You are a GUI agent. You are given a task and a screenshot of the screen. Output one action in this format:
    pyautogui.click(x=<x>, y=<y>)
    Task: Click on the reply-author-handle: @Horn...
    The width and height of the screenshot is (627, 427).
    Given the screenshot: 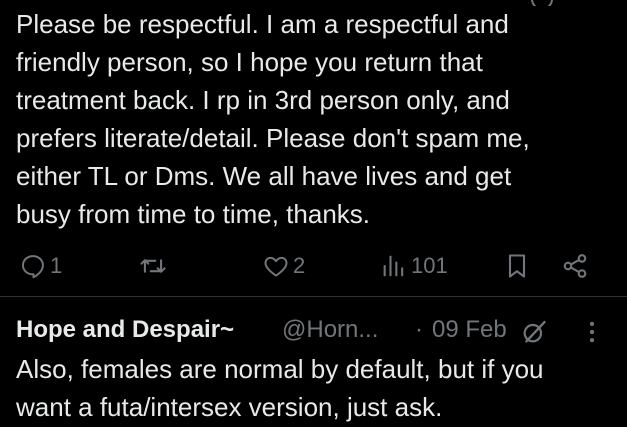 What is the action you would take?
    pyautogui.click(x=330, y=330)
    